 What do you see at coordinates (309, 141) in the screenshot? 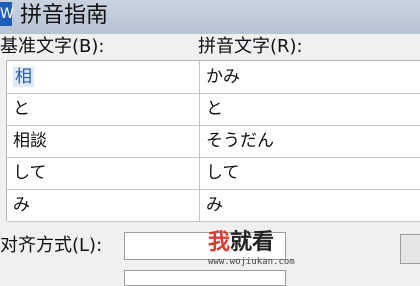
I see `ruby-text-field: そうだん` at bounding box center [309, 141].